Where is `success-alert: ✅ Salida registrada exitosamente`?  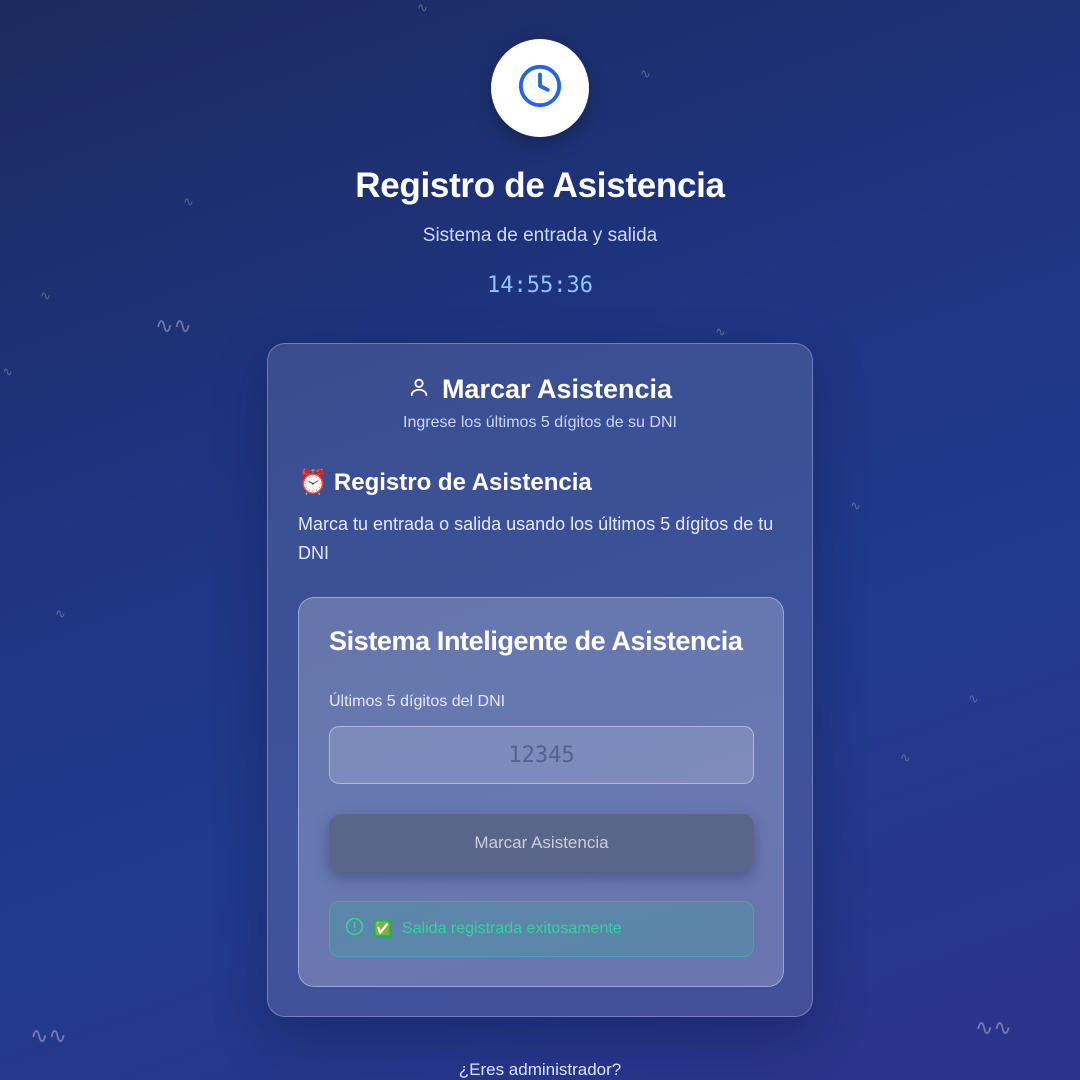 success-alert: ✅ Salida registrada exitosamente is located at coordinates (541, 929).